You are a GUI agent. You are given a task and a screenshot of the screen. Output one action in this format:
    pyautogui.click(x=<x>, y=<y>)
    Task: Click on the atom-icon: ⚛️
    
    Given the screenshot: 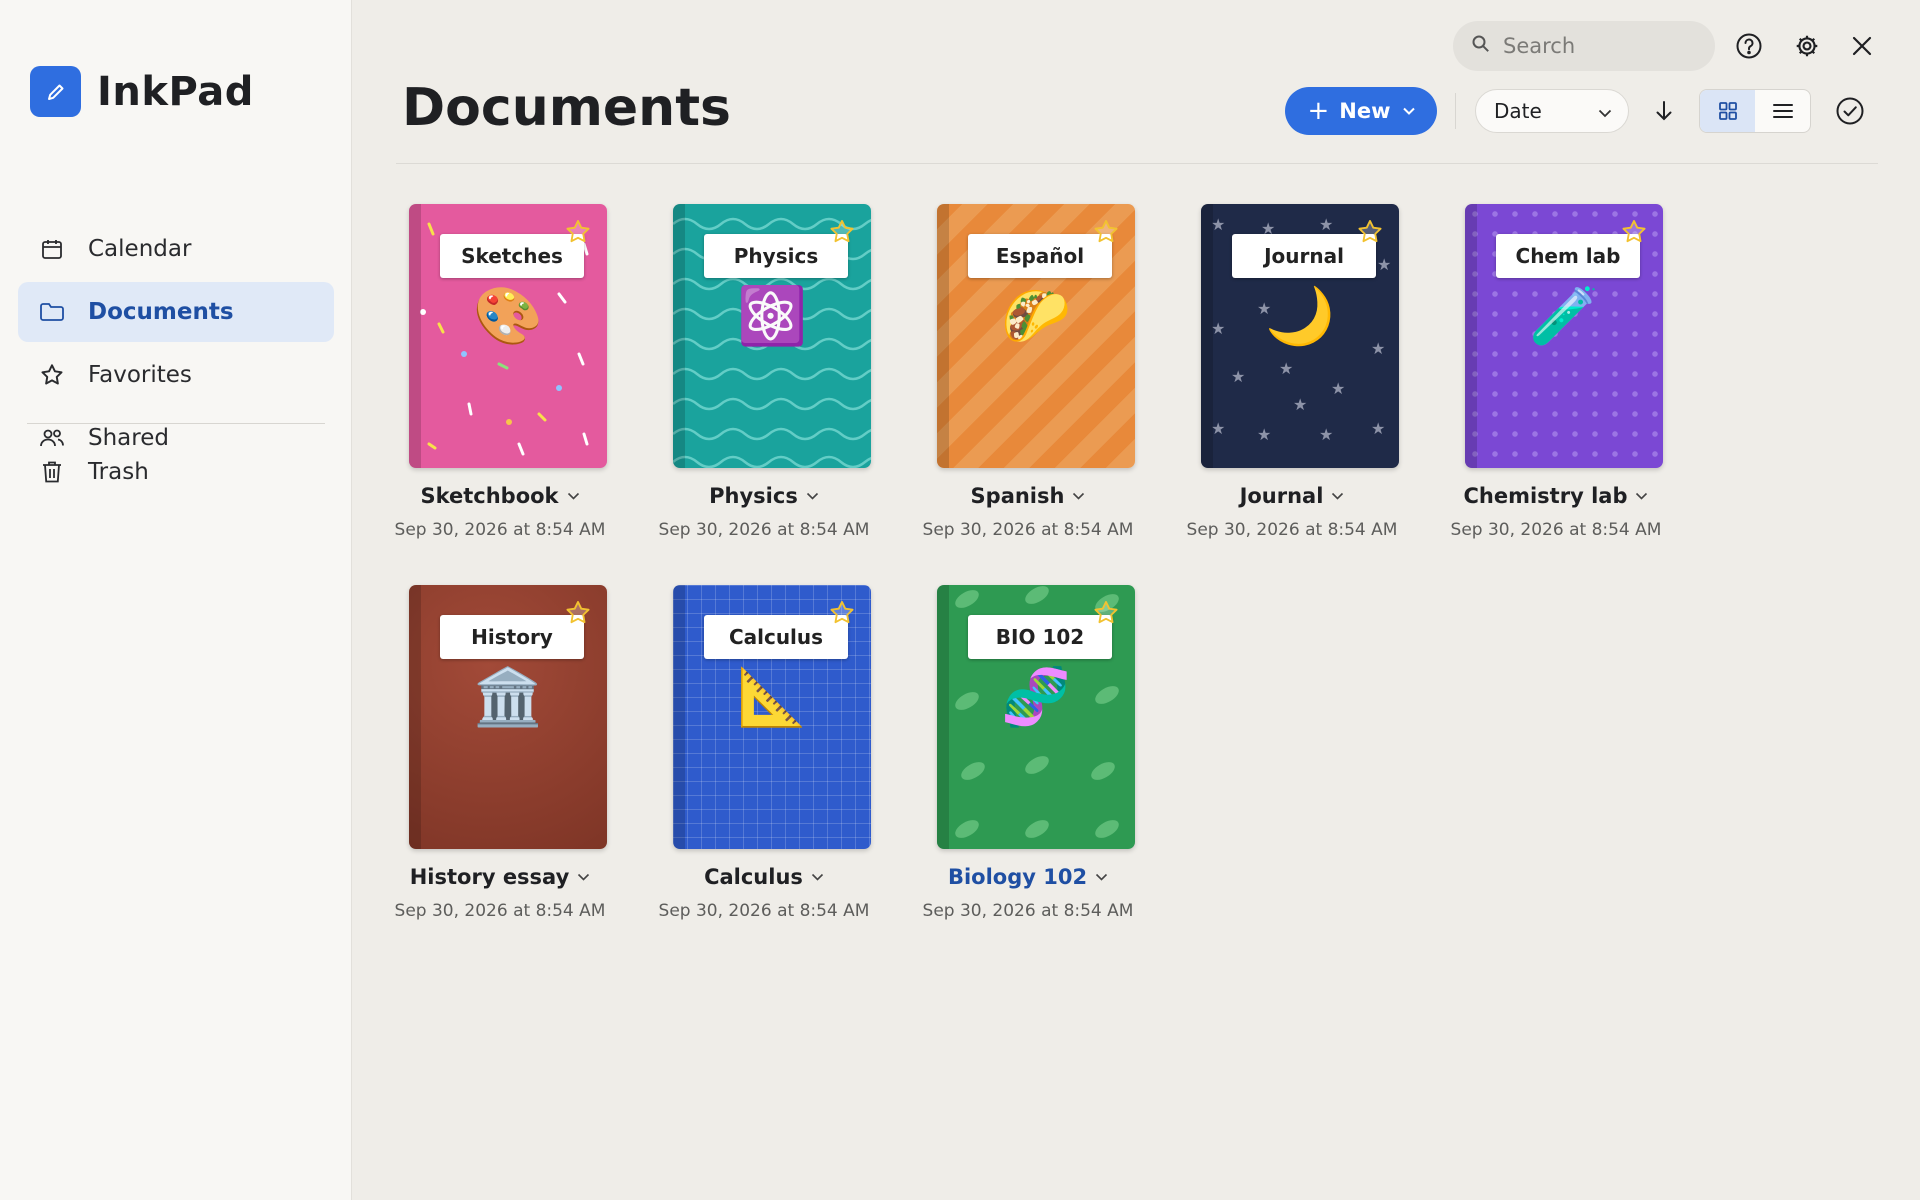 What is the action you would take?
    pyautogui.click(x=772, y=316)
    